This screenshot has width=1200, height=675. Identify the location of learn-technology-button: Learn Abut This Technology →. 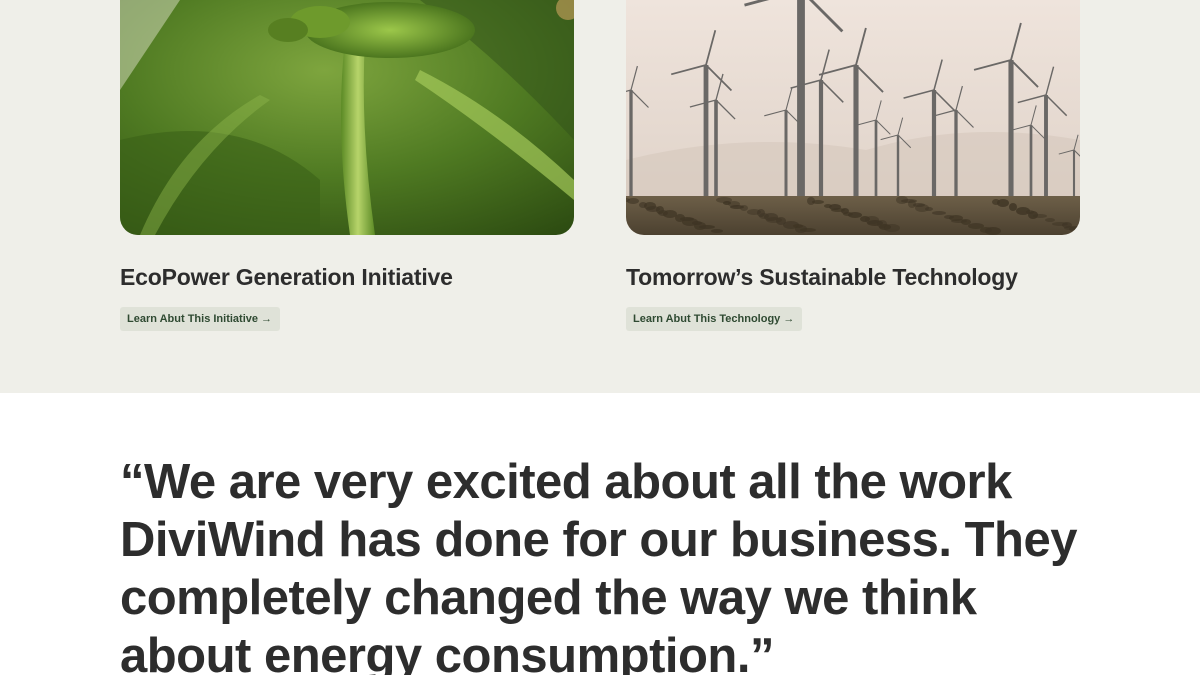
(714, 319).